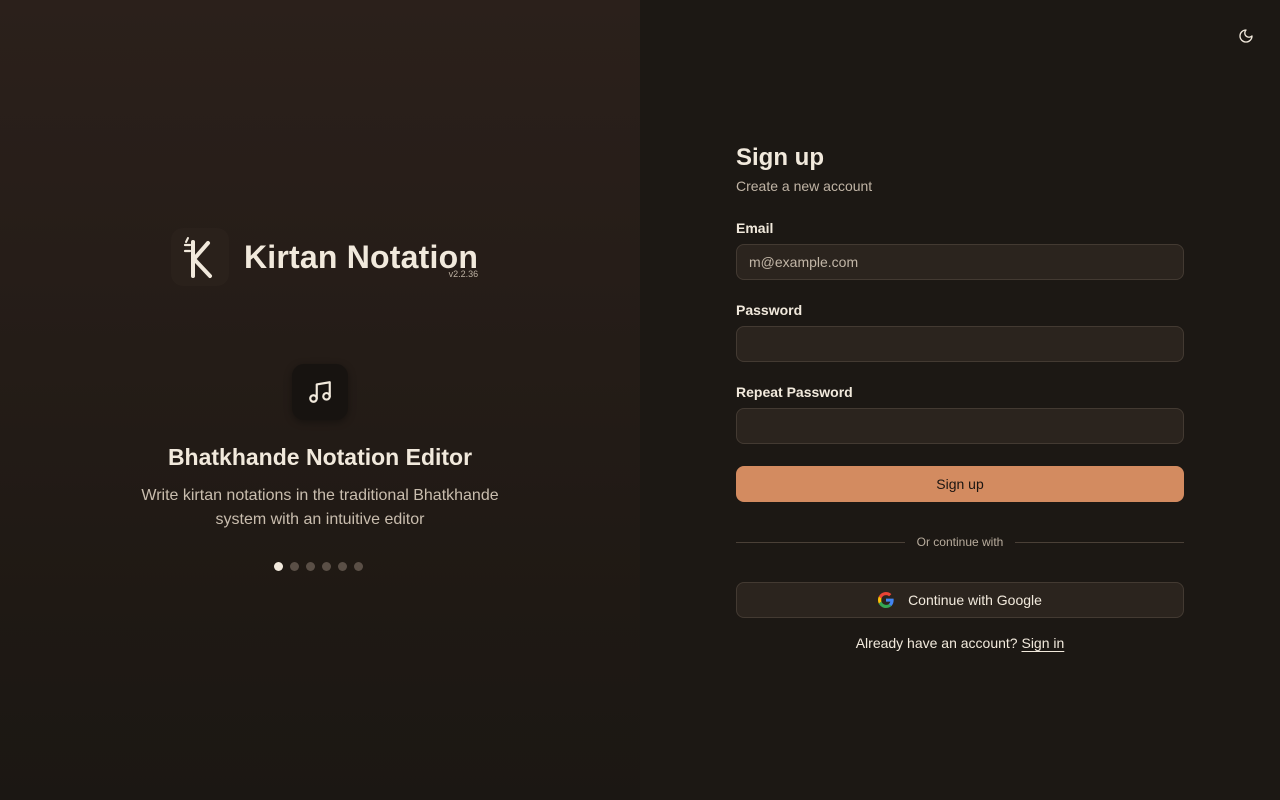 The image size is (1280, 800). What do you see at coordinates (1042, 643) in the screenshot?
I see `signin-link: Sign in` at bounding box center [1042, 643].